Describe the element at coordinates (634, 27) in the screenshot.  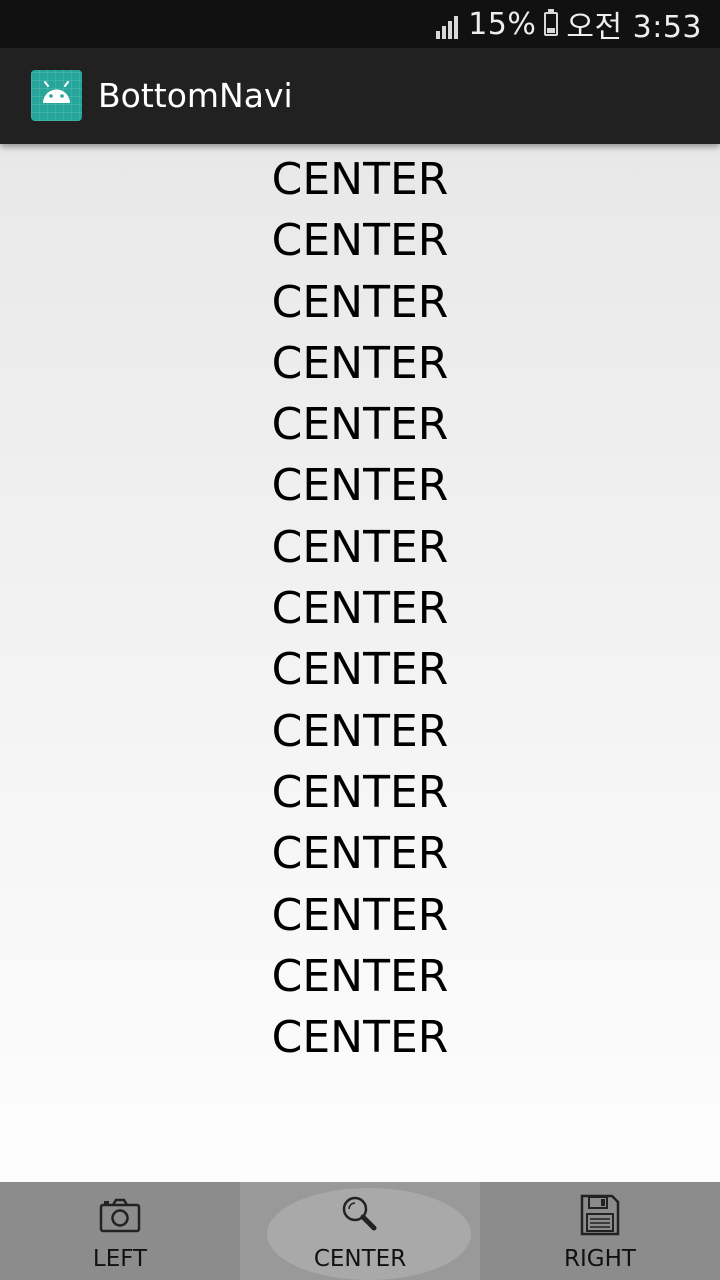
I see `status-time: 오전 3:53` at that location.